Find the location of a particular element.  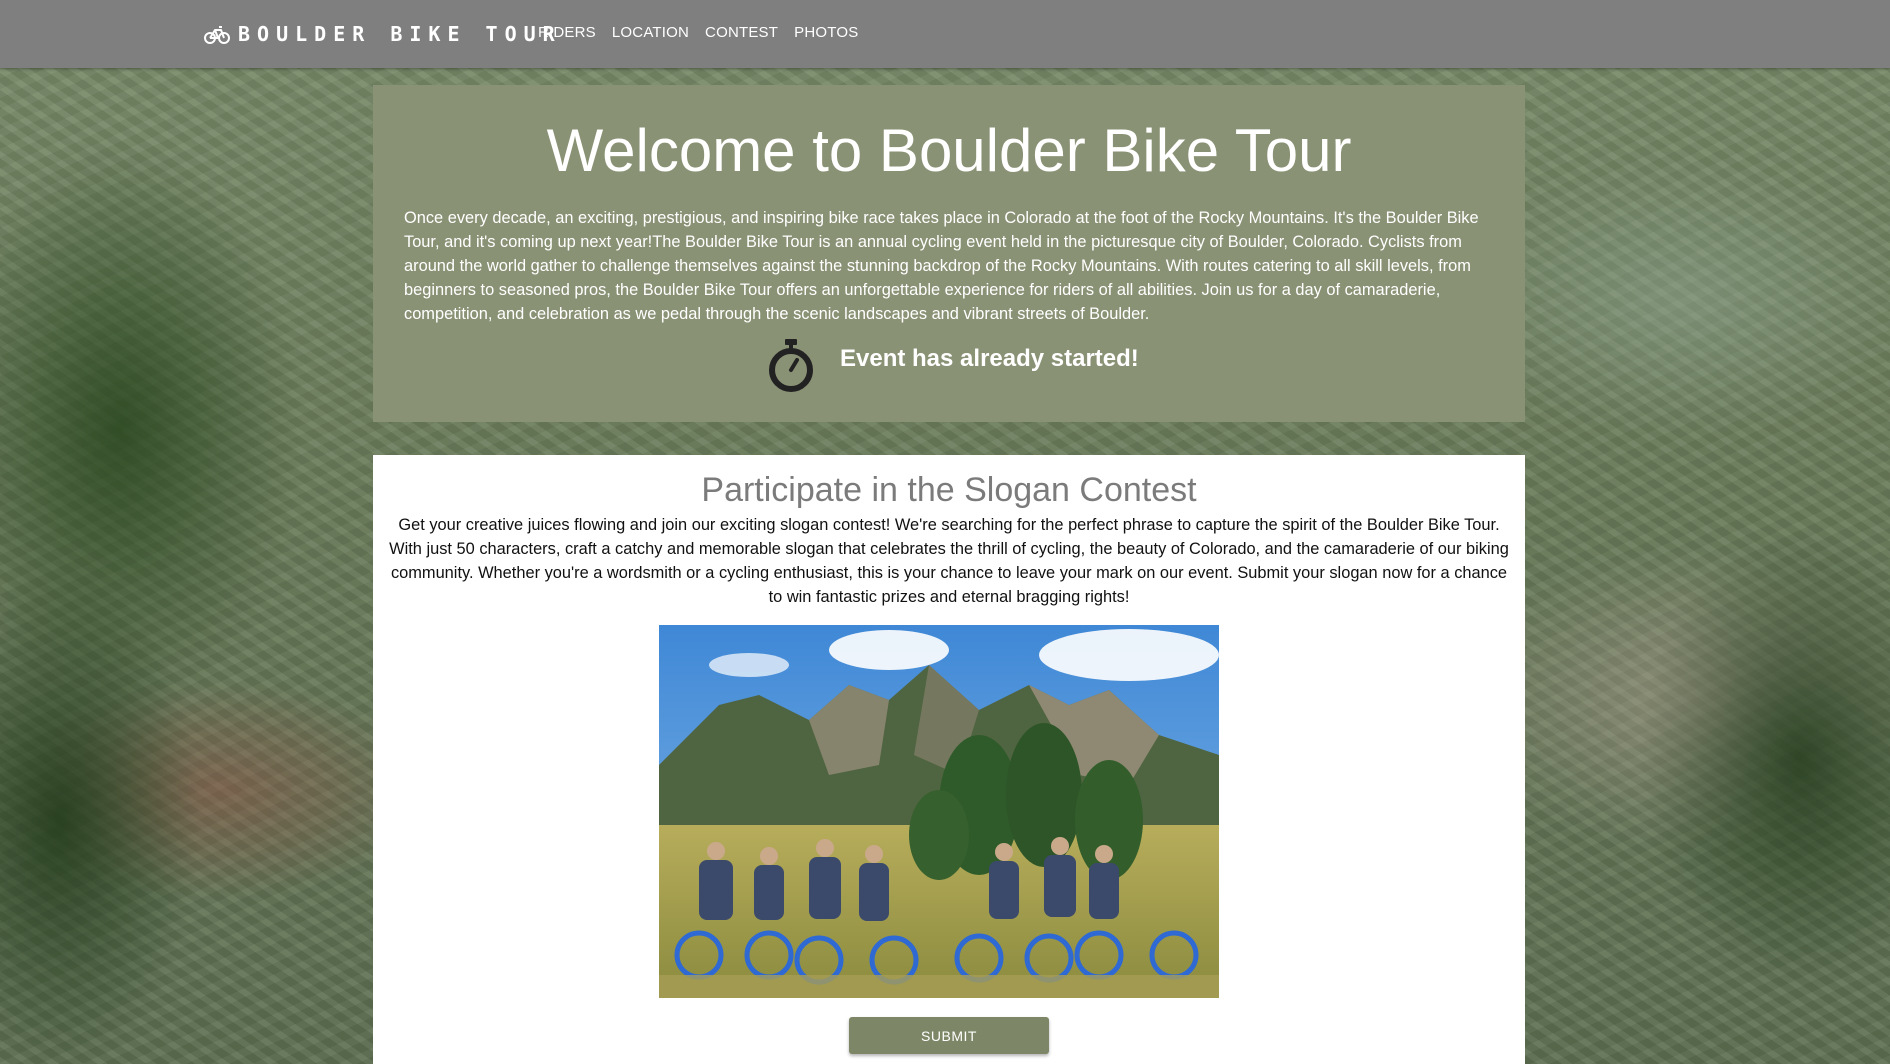

nav-link-contest: CONTEST is located at coordinates (741, 32).